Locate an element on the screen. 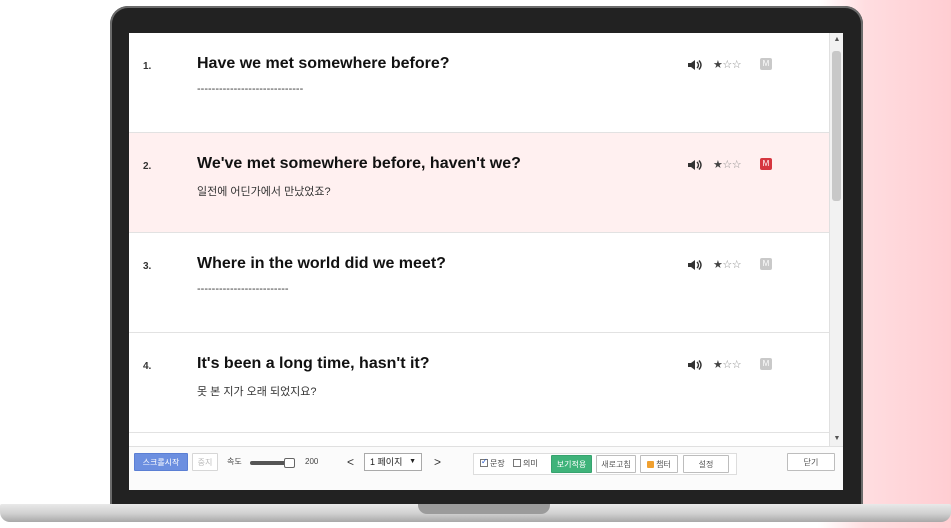  speed-slider-handle is located at coordinates (289, 463).